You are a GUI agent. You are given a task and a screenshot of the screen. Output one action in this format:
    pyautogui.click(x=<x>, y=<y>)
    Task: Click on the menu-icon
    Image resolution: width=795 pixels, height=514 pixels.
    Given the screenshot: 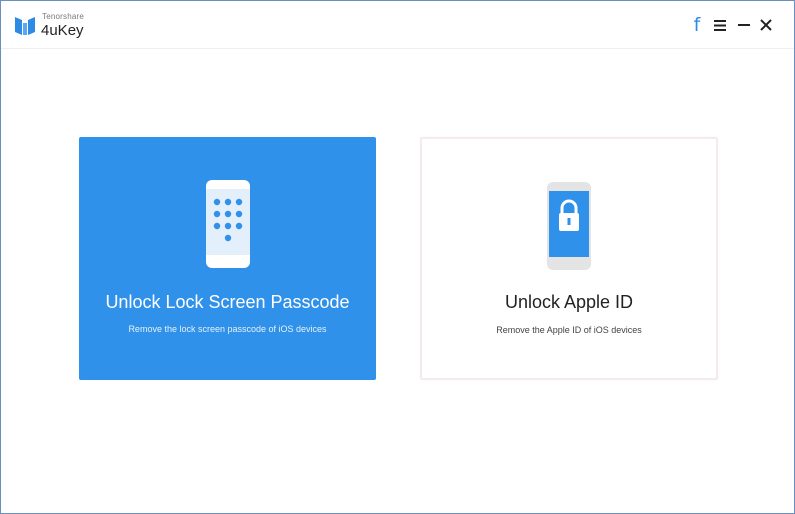 What is the action you would take?
    pyautogui.click(x=720, y=25)
    